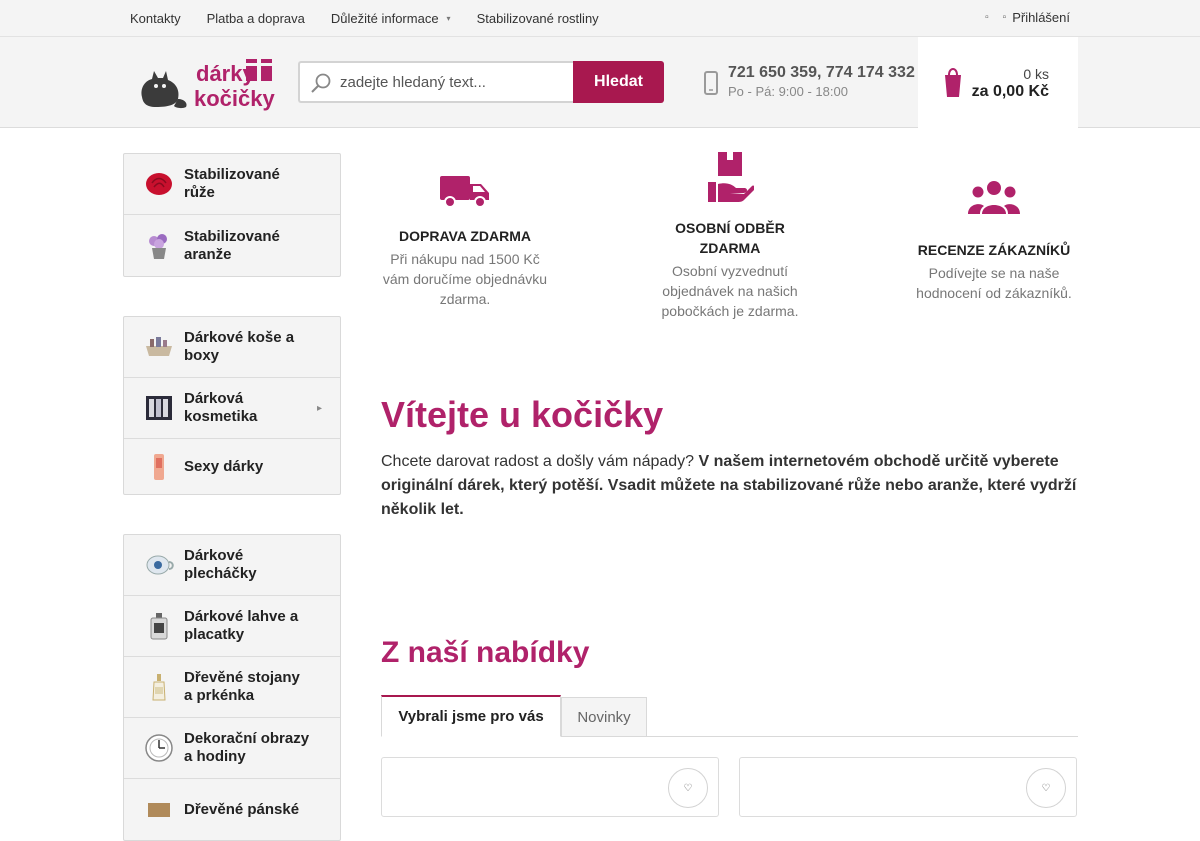  I want to click on category-item-kosmetika: Dárková kosmetika ▸, so click(232, 408).